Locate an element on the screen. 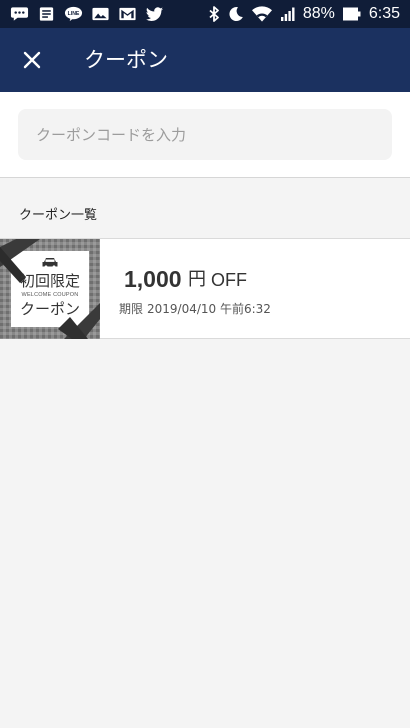  coupon-discount-suffix: OFF is located at coordinates (229, 280).